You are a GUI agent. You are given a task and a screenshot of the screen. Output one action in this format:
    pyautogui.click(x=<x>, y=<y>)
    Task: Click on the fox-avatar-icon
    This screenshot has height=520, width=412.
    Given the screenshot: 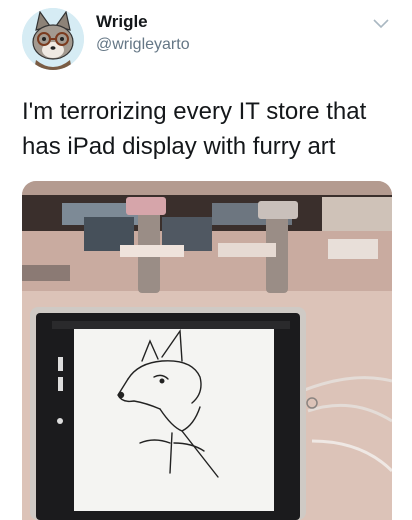 What is the action you would take?
    pyautogui.click(x=53, y=39)
    